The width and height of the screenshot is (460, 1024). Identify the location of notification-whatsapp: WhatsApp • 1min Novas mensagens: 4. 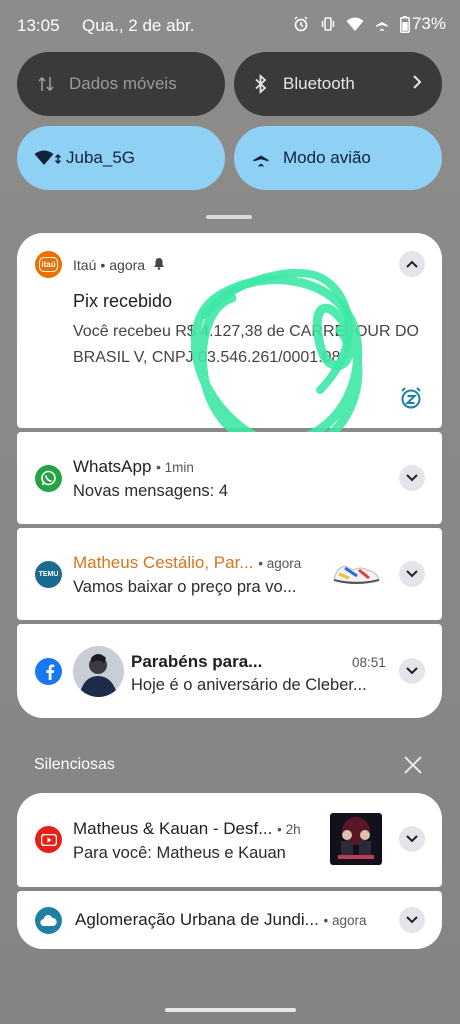
(229, 478).